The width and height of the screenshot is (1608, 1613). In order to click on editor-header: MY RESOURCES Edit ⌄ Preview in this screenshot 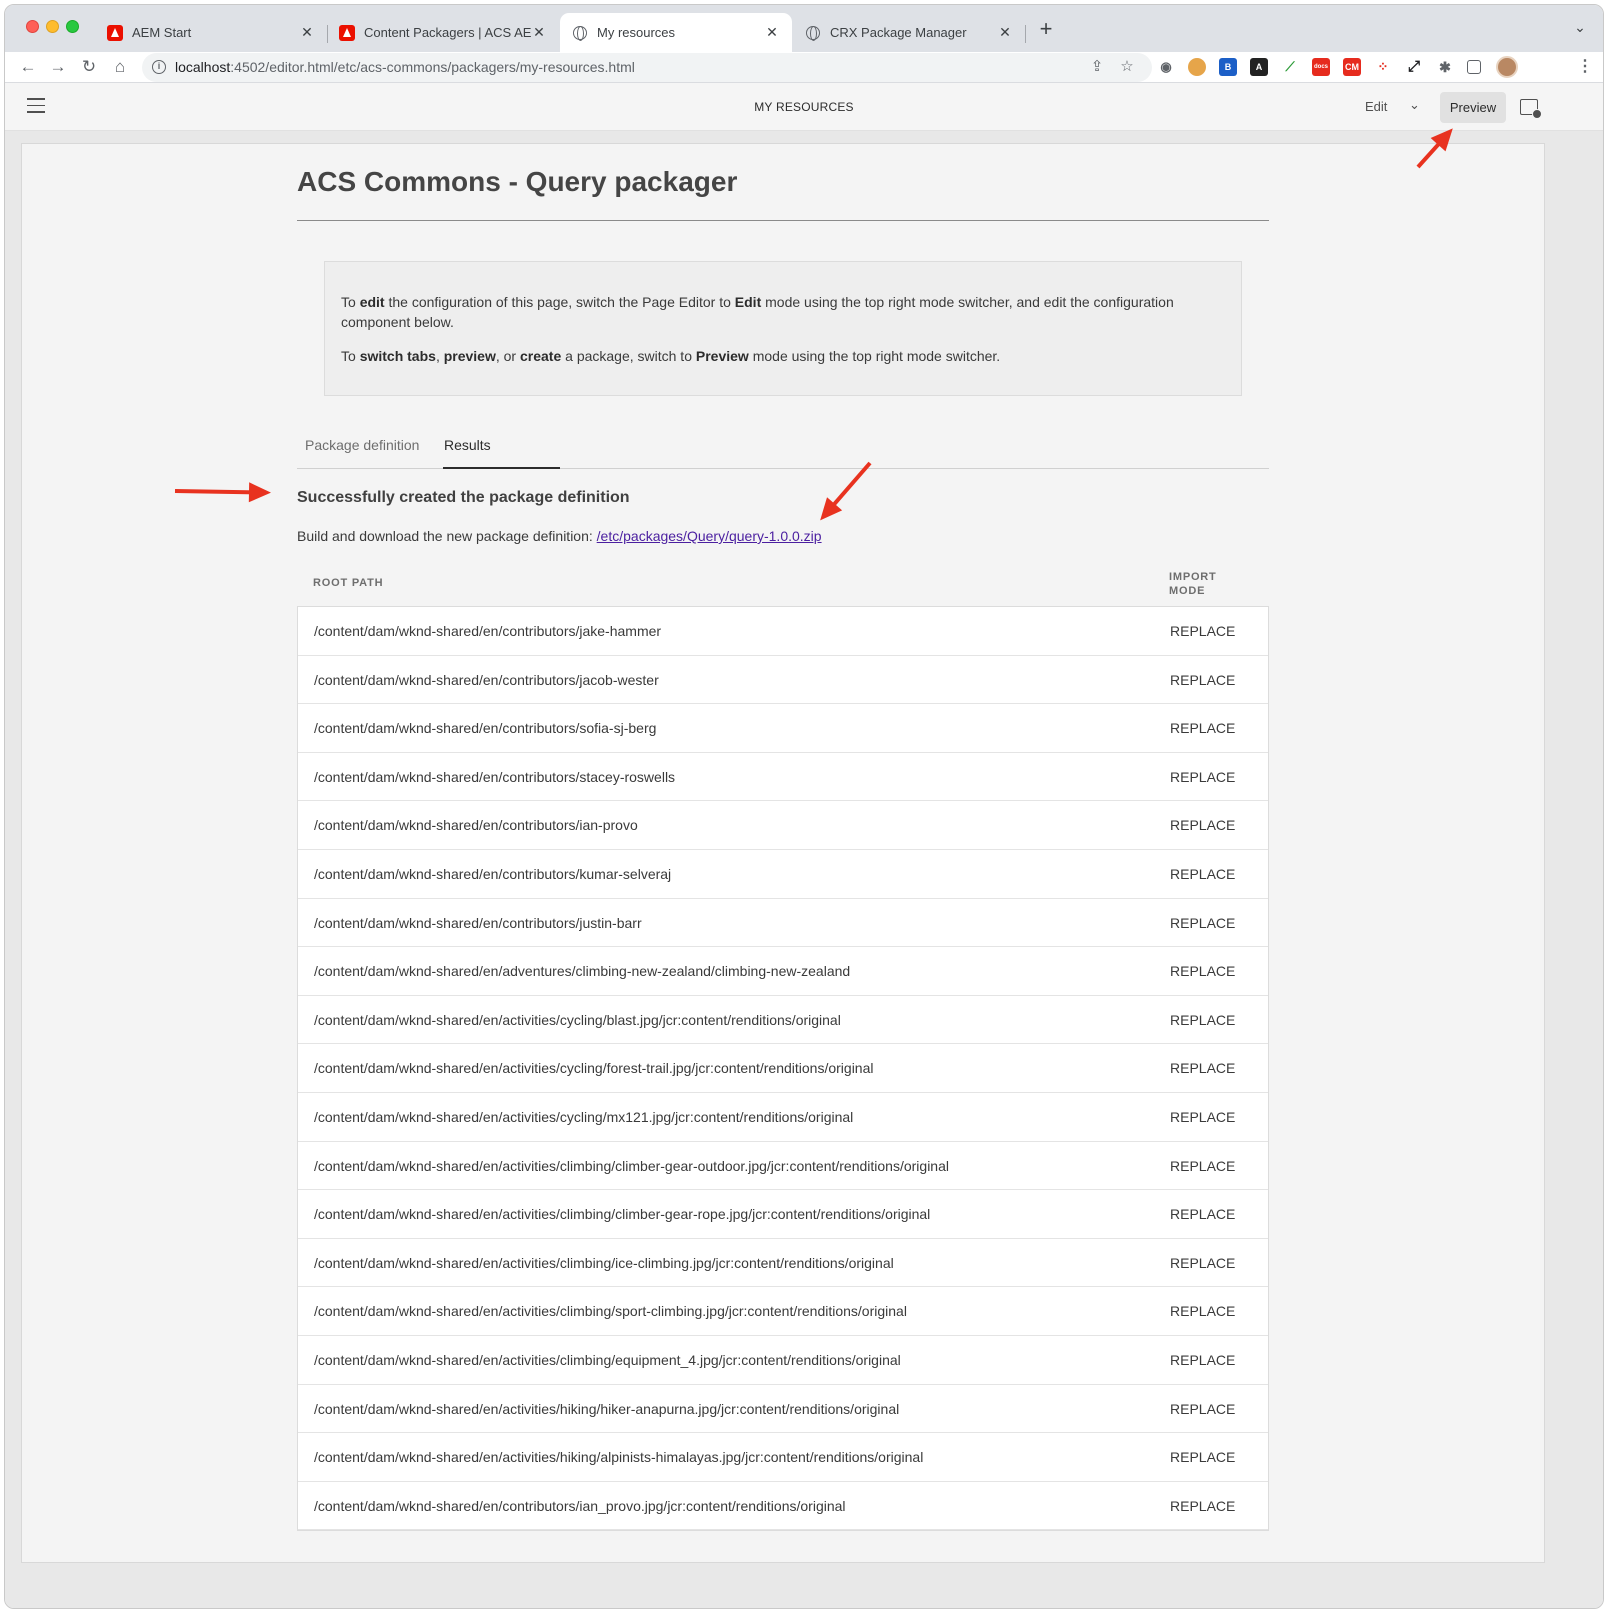, I will do `click(804, 107)`.